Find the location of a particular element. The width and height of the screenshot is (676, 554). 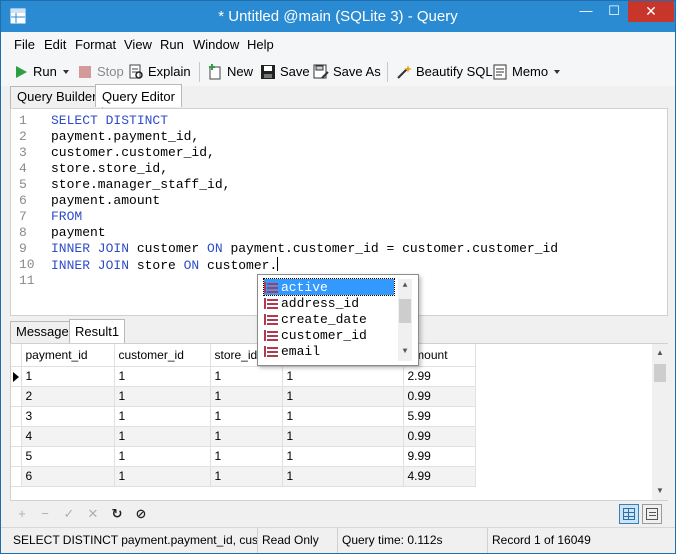

table-row: 5 1 1 1 9.99 is located at coordinates (243, 456).